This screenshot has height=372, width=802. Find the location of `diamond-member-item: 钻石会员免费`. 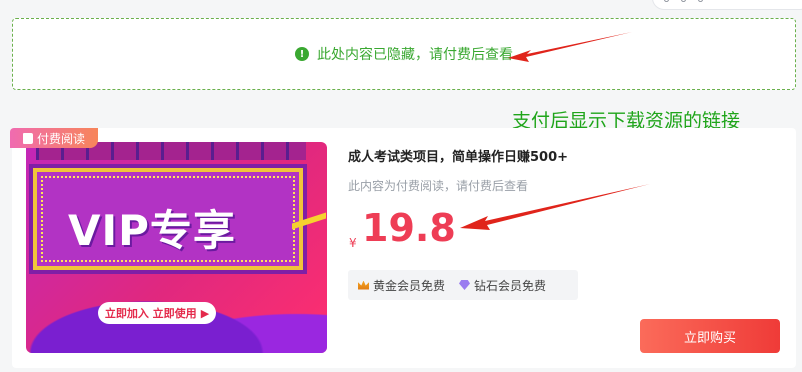

diamond-member-item: 钻石会员免费 is located at coordinates (502, 285).